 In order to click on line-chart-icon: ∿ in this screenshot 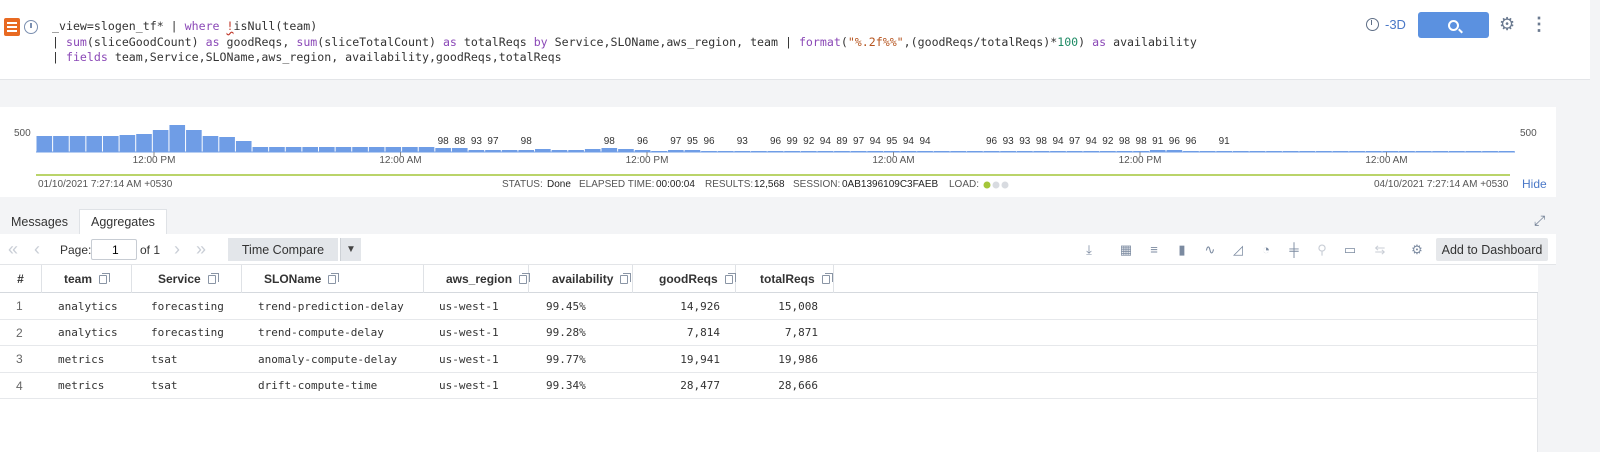, I will do `click(1210, 250)`.